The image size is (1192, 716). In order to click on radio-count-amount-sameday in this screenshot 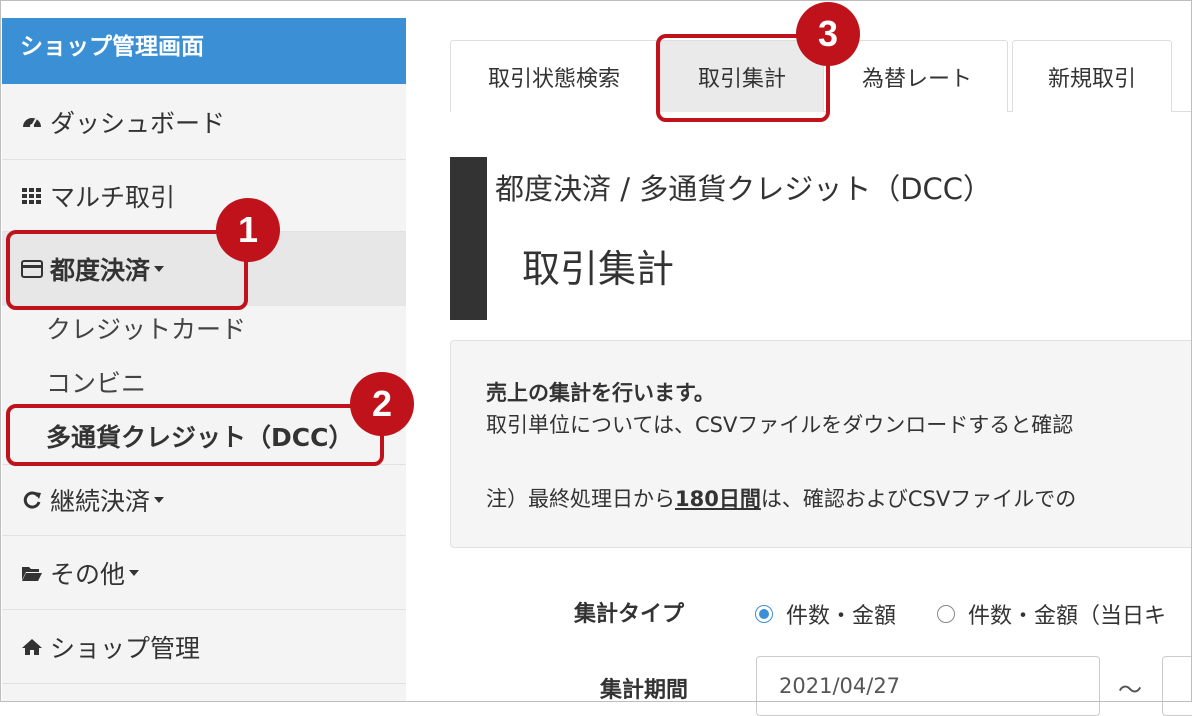, I will do `click(946, 614)`.